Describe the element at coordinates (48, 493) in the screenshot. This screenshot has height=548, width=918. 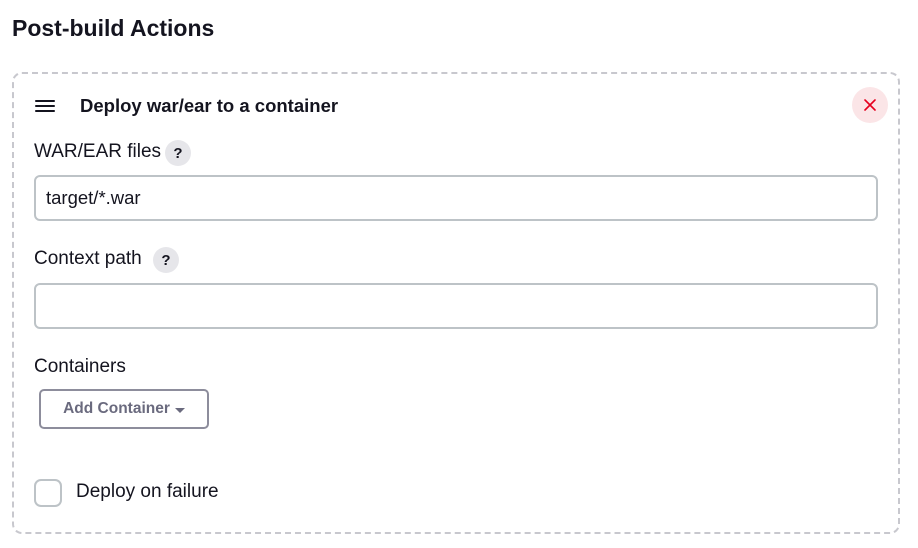
I see `deploy-on-failure-checkbox` at that location.